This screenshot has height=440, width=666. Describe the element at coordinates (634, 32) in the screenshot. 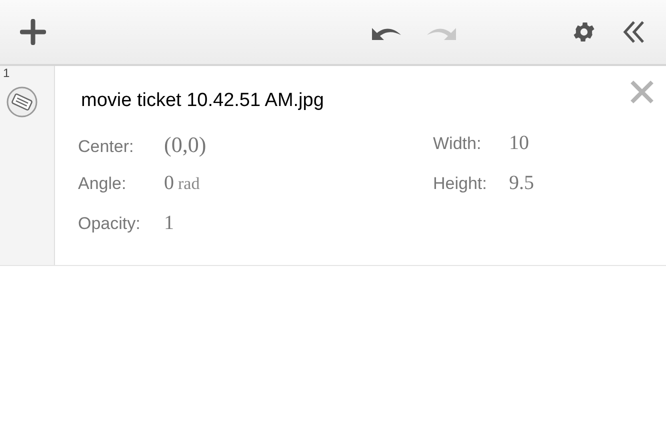

I see `double-chevron-icon` at that location.